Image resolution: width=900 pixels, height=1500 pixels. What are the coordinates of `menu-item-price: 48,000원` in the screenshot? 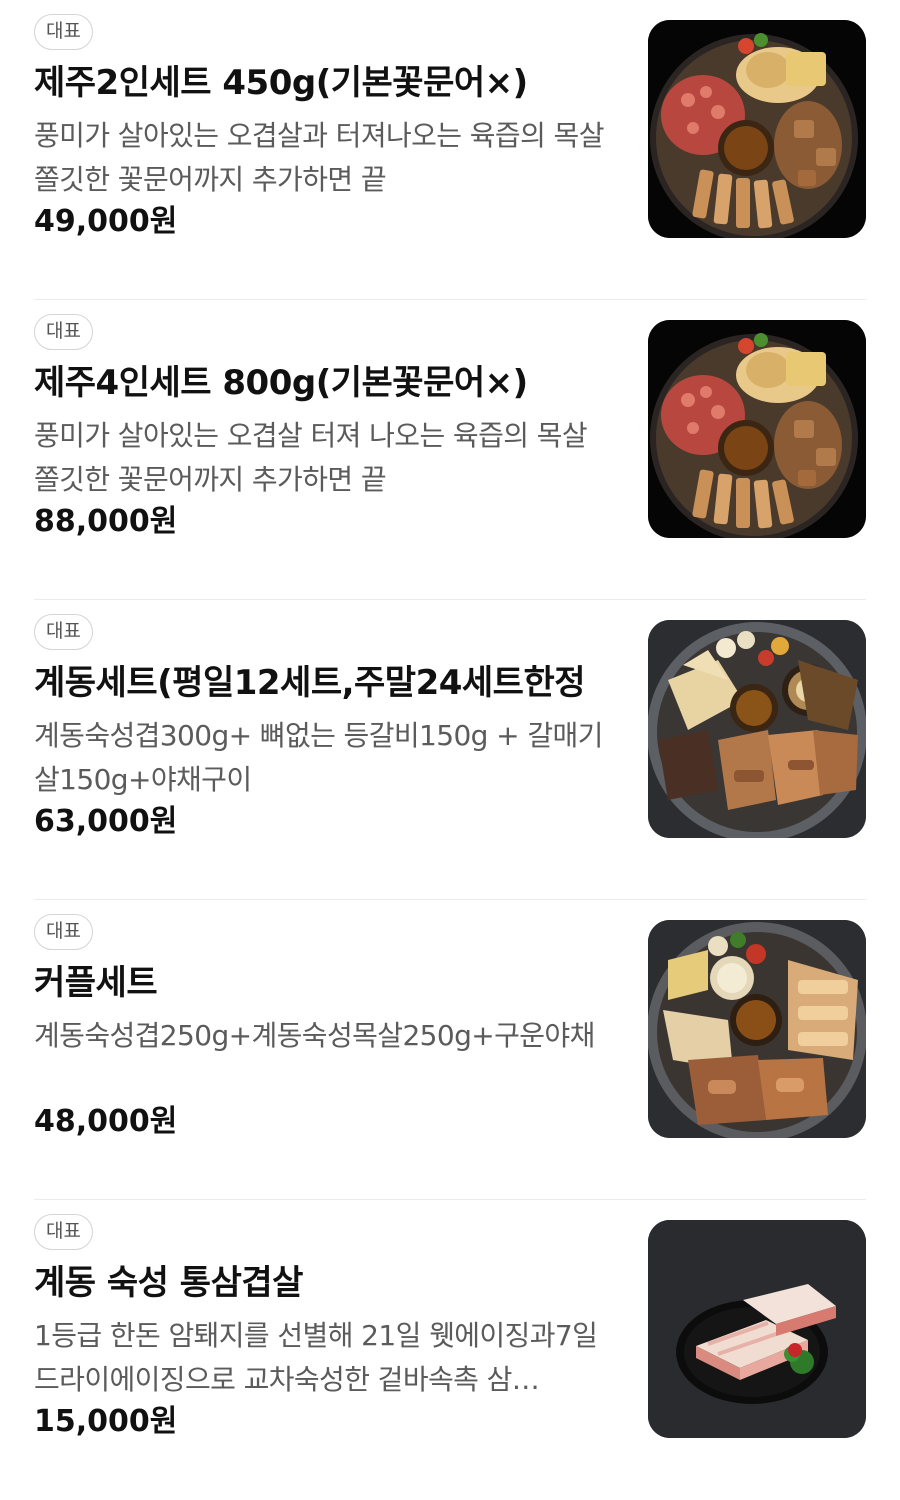 It's located at (106, 1121).